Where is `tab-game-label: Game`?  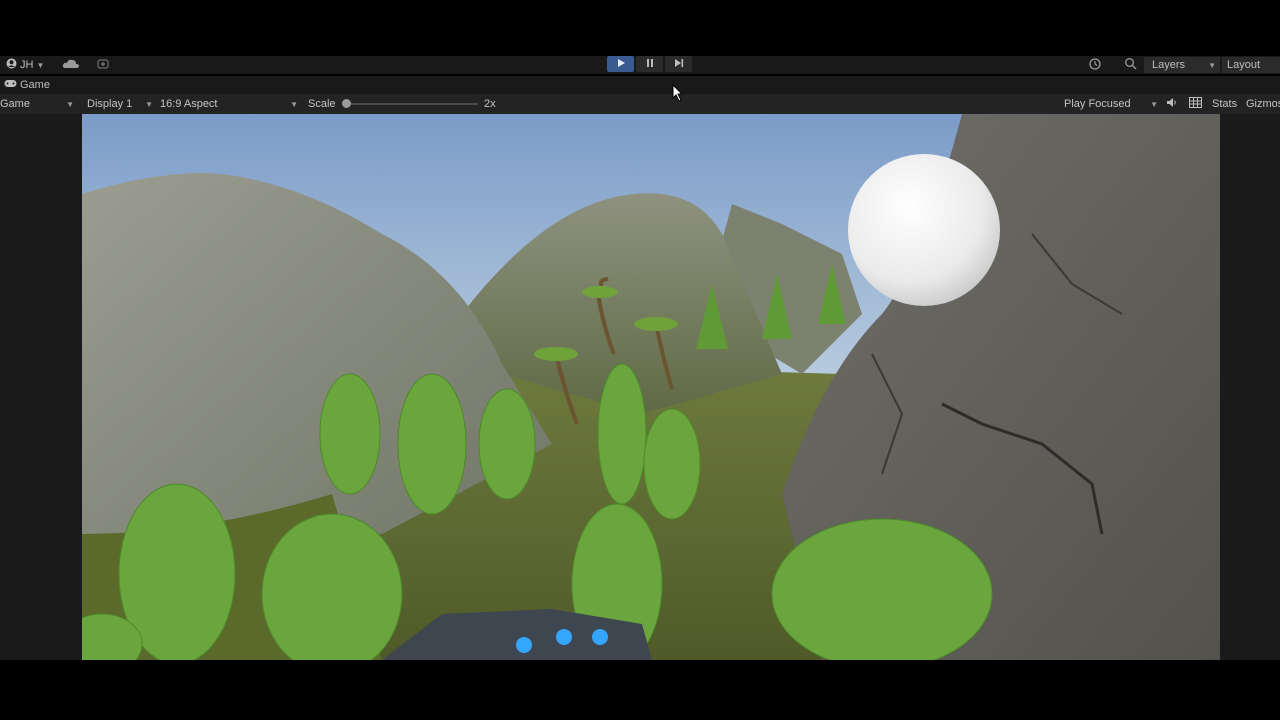
tab-game-label: Game is located at coordinates (35, 85).